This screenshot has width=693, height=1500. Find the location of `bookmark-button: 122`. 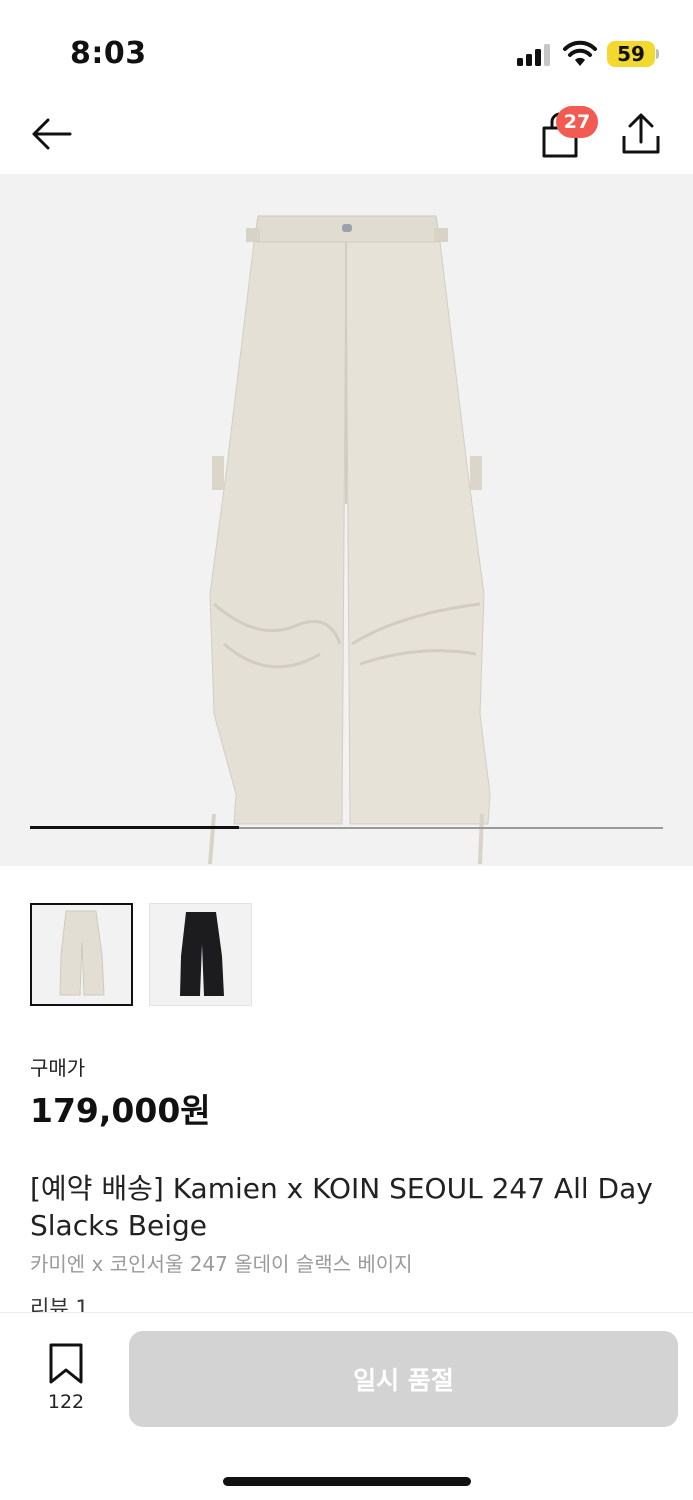

bookmark-button: 122 is located at coordinates (66, 1380).